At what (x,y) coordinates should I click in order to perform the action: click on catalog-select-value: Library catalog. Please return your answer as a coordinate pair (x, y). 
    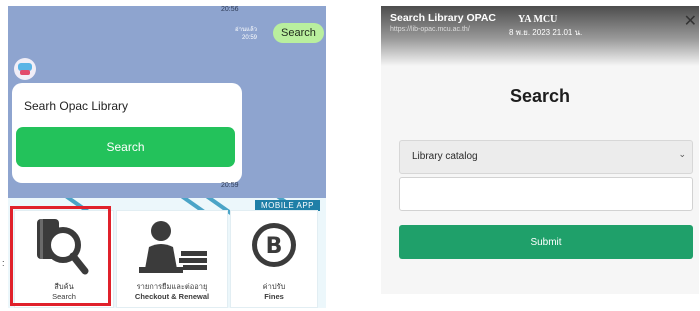
    Looking at the image, I should click on (445, 156).